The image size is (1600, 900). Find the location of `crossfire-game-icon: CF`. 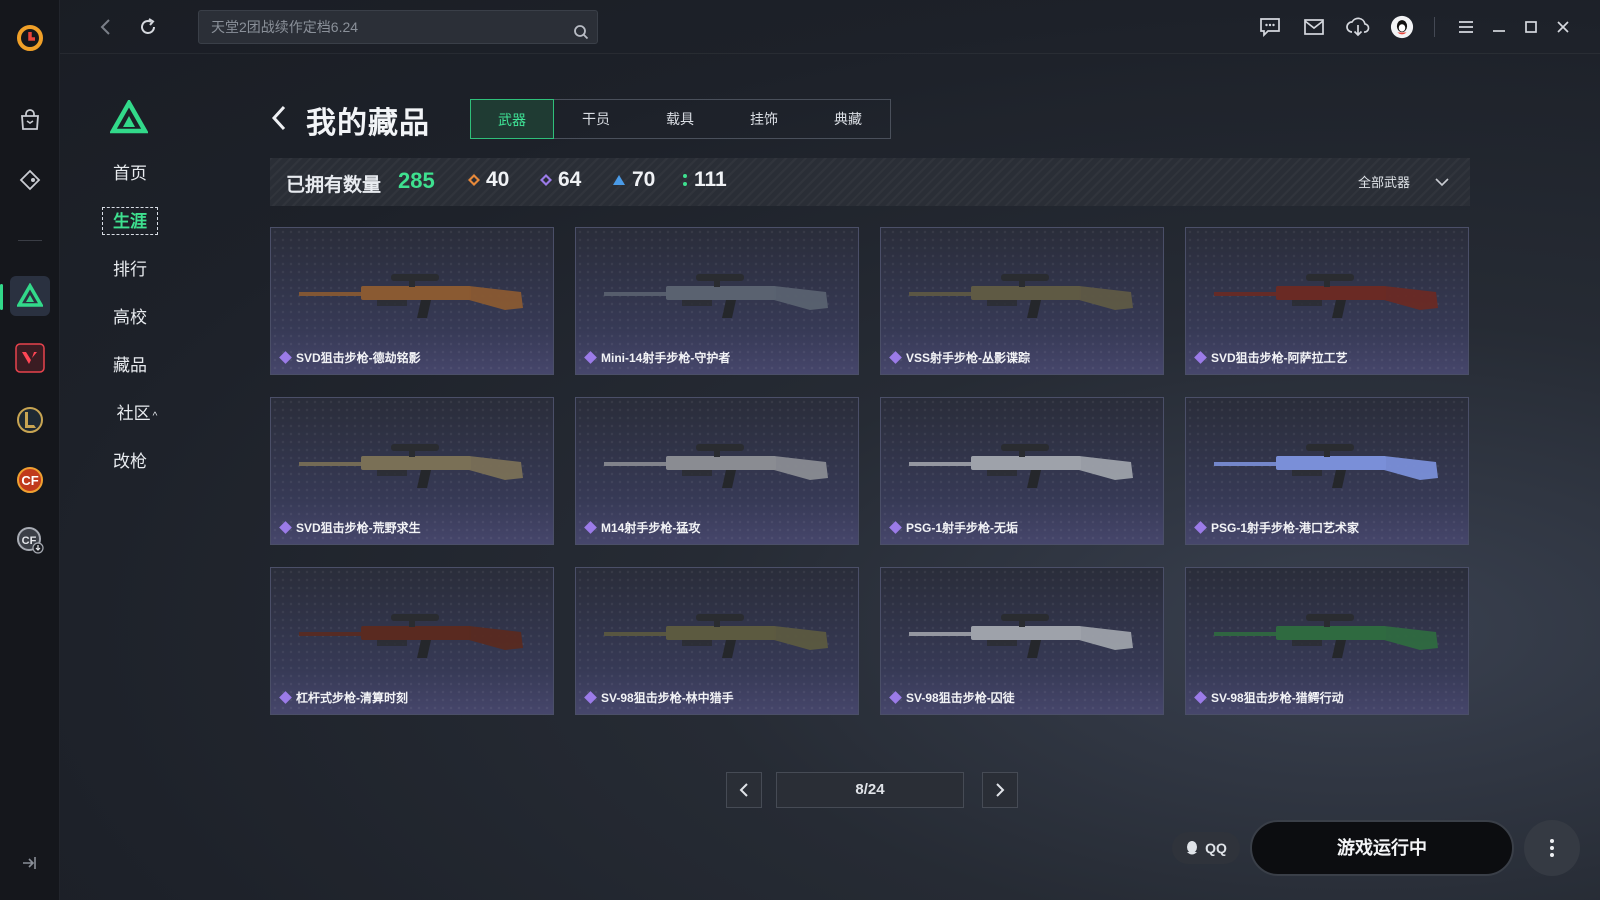

crossfire-game-icon: CF is located at coordinates (30, 480).